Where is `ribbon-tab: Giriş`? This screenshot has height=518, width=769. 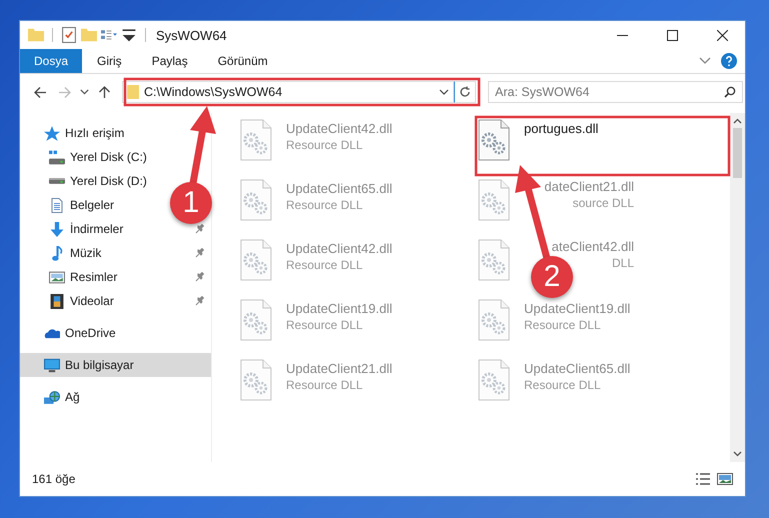
ribbon-tab: Giriş is located at coordinates (109, 61).